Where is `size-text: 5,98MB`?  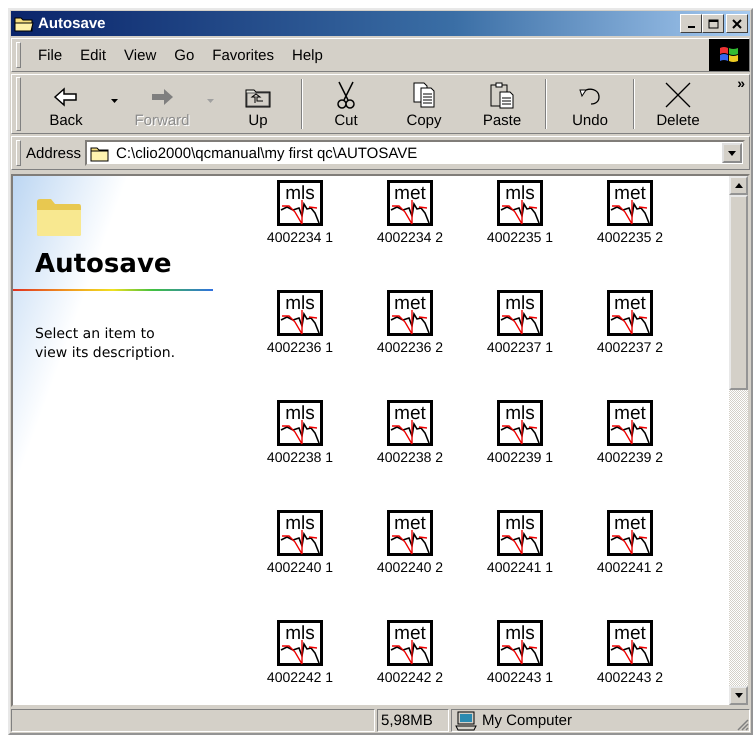 size-text: 5,98MB is located at coordinates (413, 720).